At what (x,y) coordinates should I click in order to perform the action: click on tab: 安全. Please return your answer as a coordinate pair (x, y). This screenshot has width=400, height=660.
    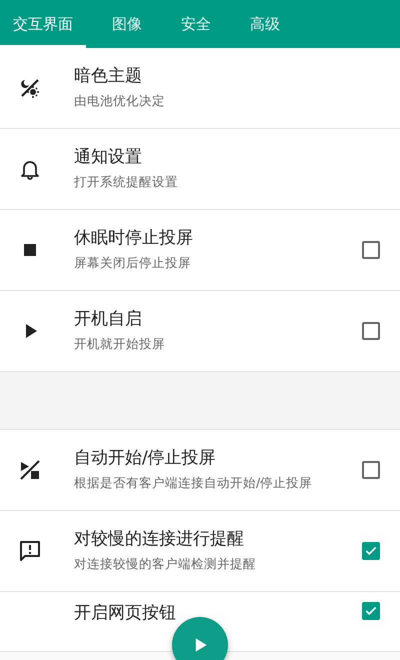
    Looking at the image, I should click on (196, 24).